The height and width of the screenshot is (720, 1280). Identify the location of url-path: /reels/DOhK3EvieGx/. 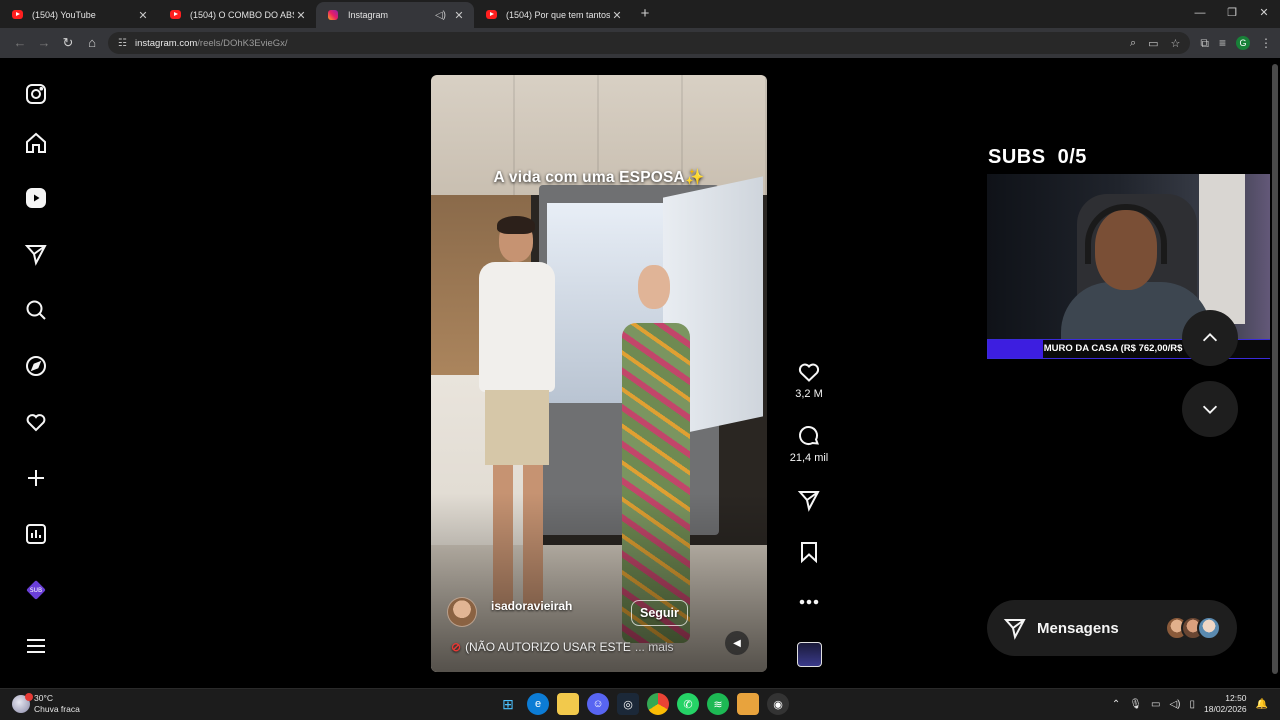
(242, 43).